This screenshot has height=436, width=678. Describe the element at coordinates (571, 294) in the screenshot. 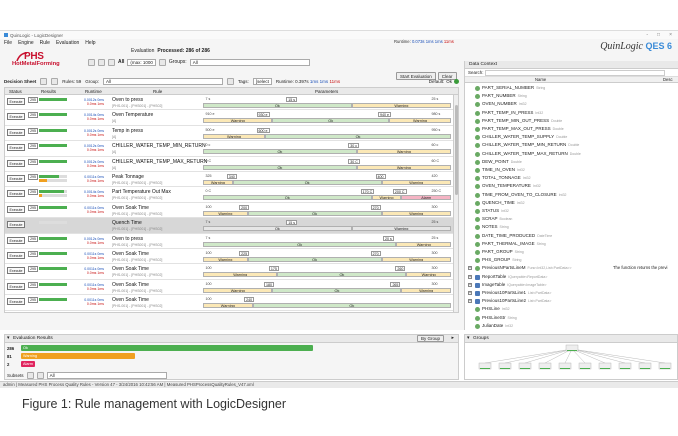

I see `data-context-item: + Previous10PartsLine1 List<PartData>` at that location.